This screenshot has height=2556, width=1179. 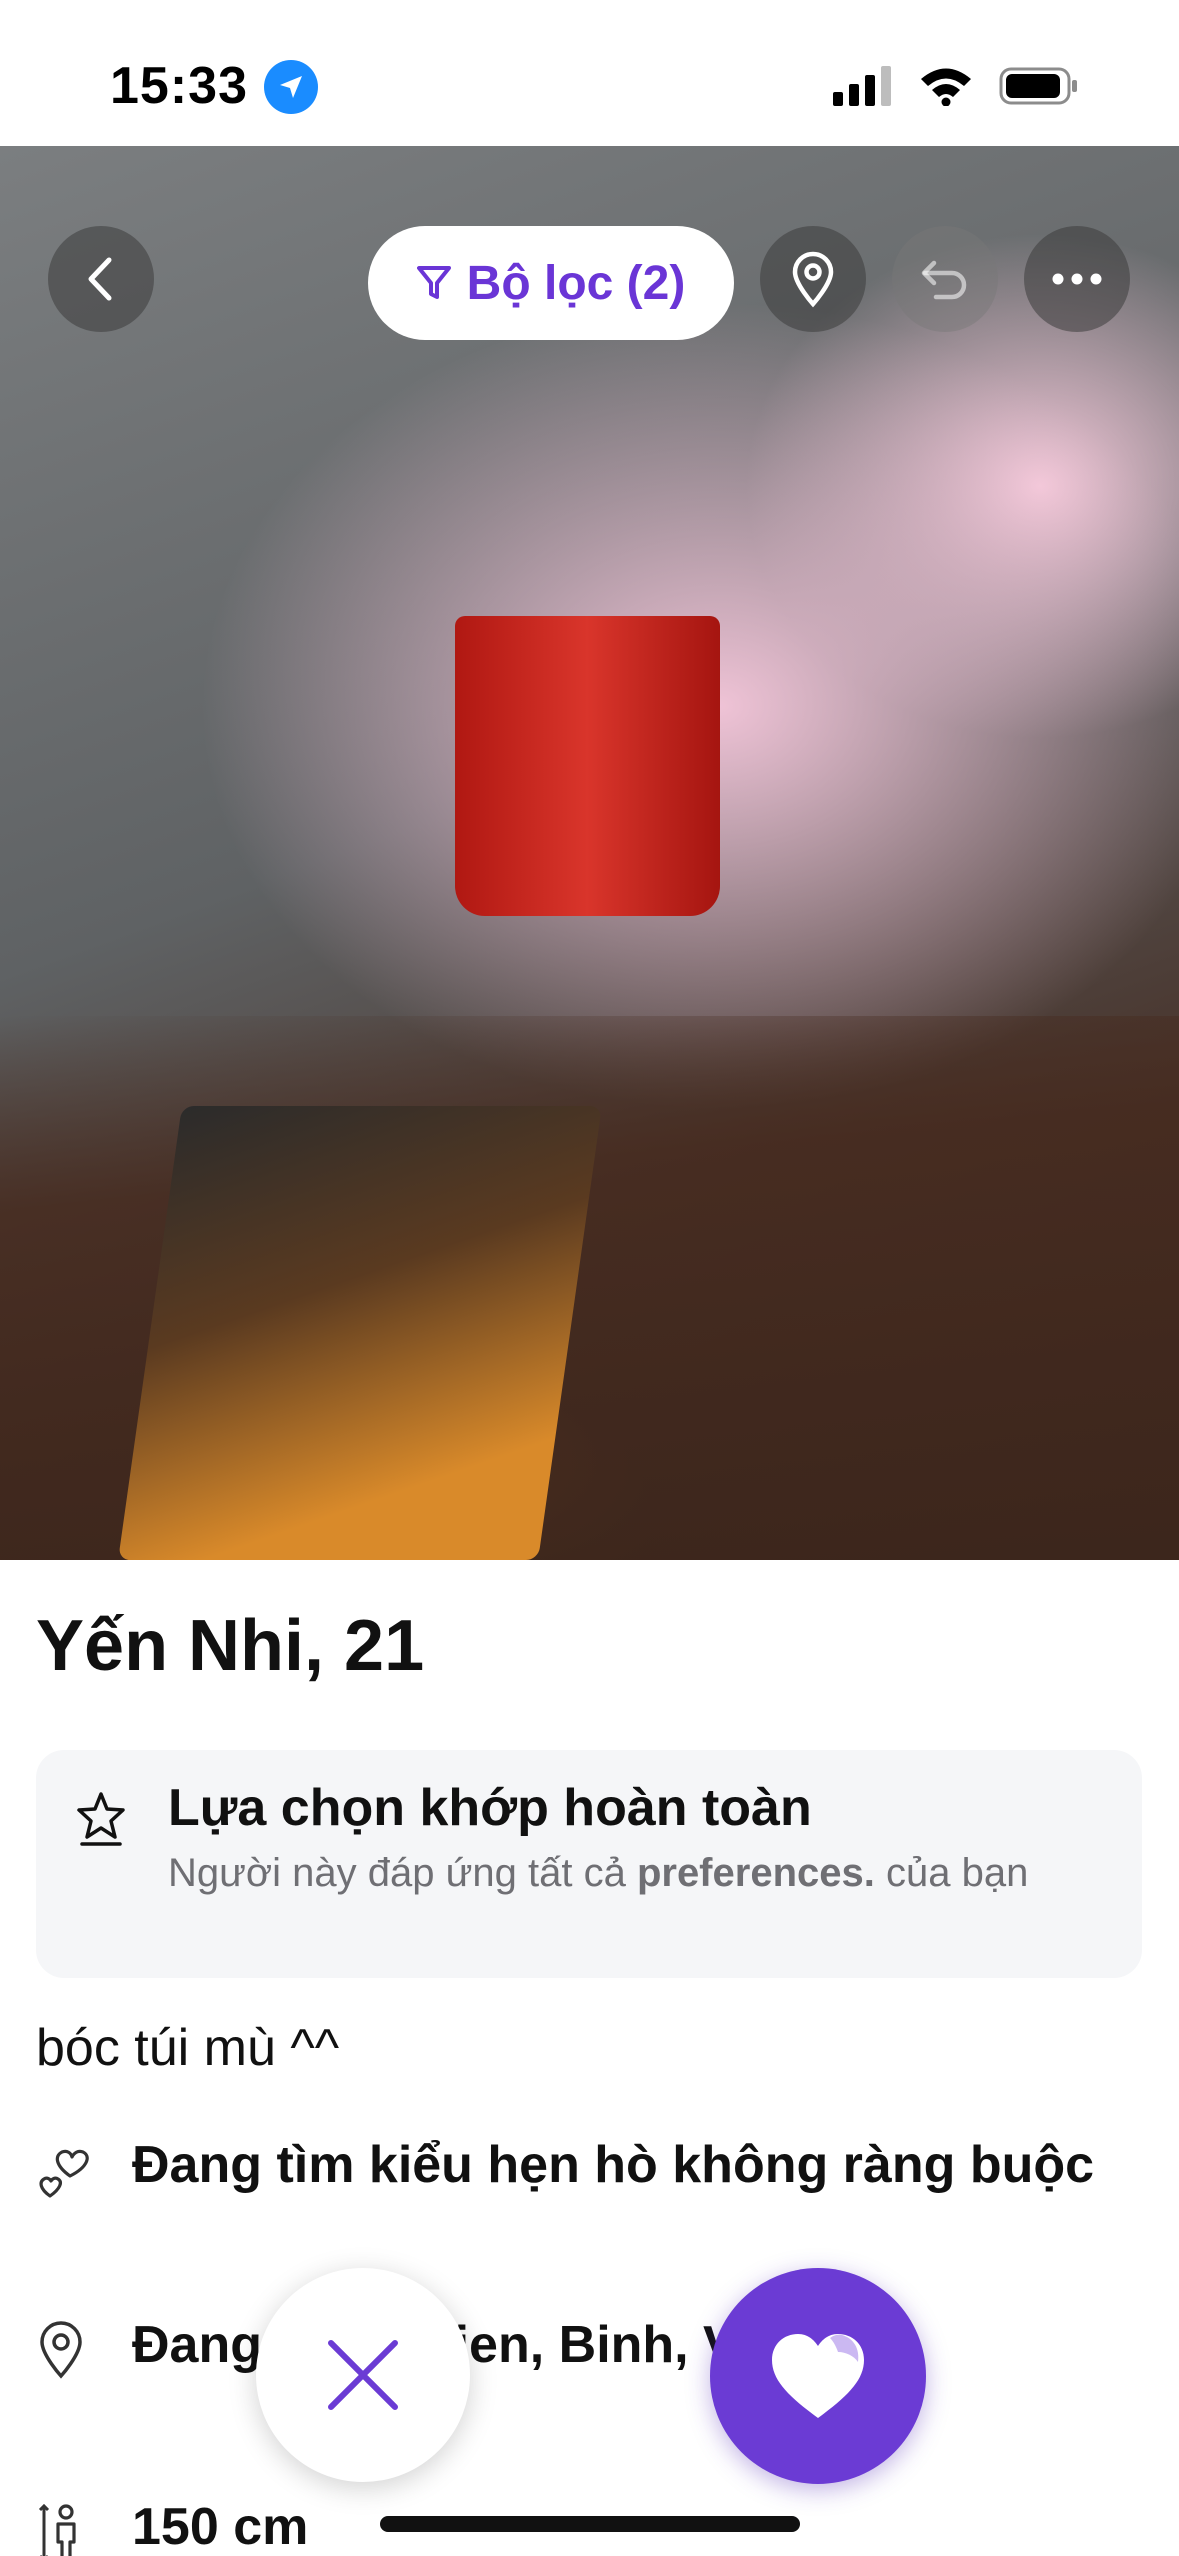 I want to click on location-button, so click(x=813, y=279).